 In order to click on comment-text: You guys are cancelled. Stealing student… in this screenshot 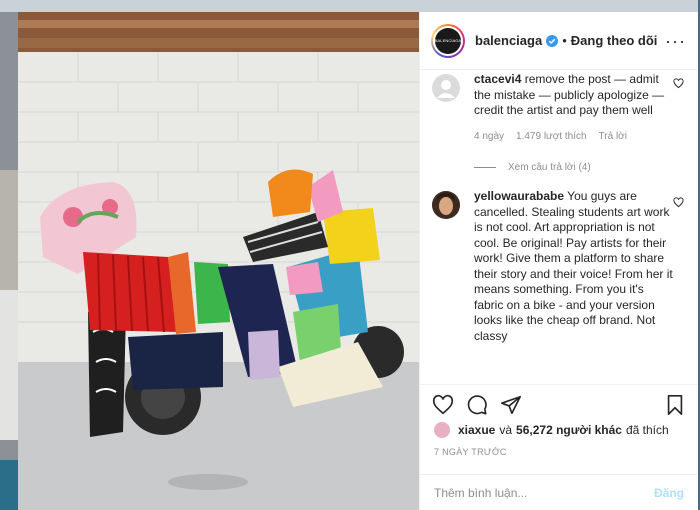, I will do `click(573, 266)`.